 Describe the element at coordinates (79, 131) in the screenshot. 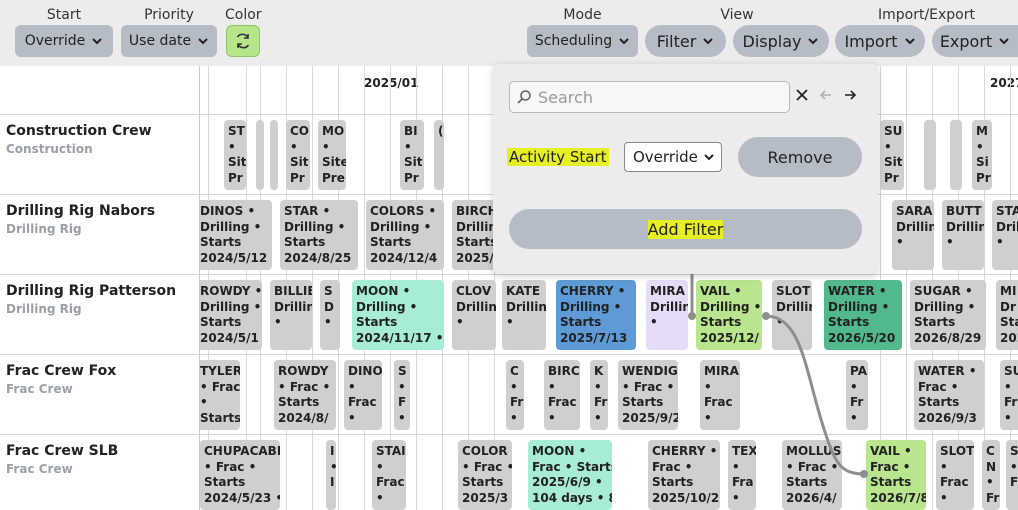

I see `resource-name: Construction Crew` at that location.